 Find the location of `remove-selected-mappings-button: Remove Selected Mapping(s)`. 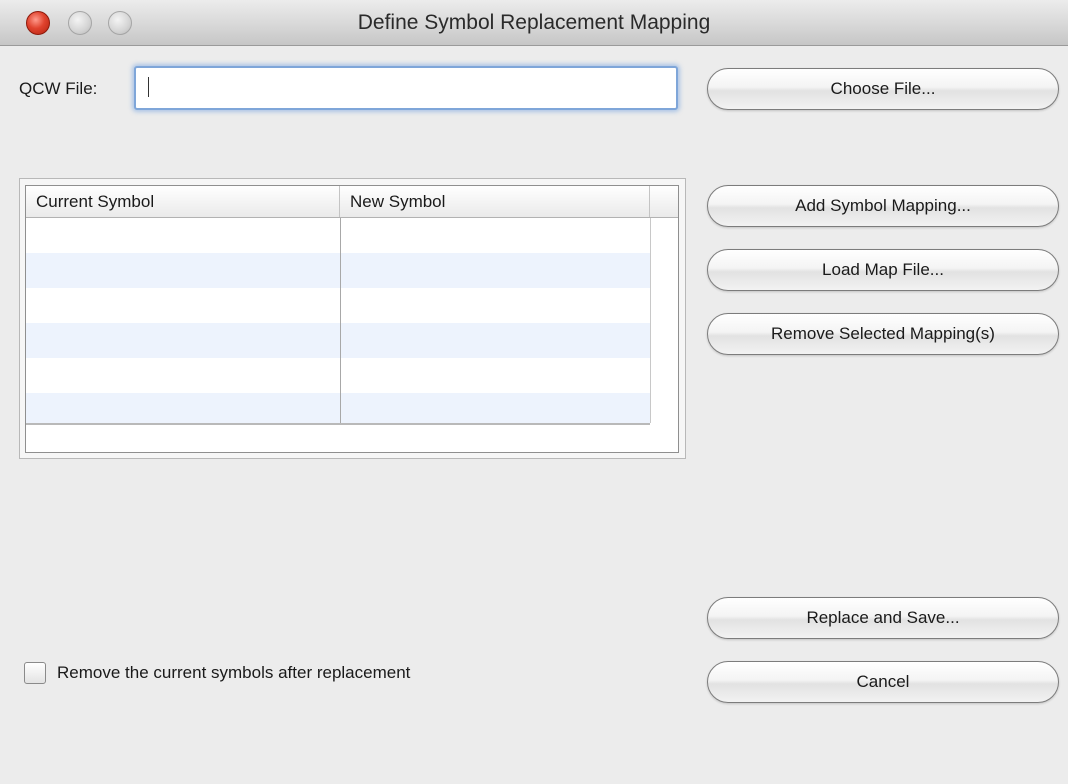

remove-selected-mappings-button: Remove Selected Mapping(s) is located at coordinates (883, 334).